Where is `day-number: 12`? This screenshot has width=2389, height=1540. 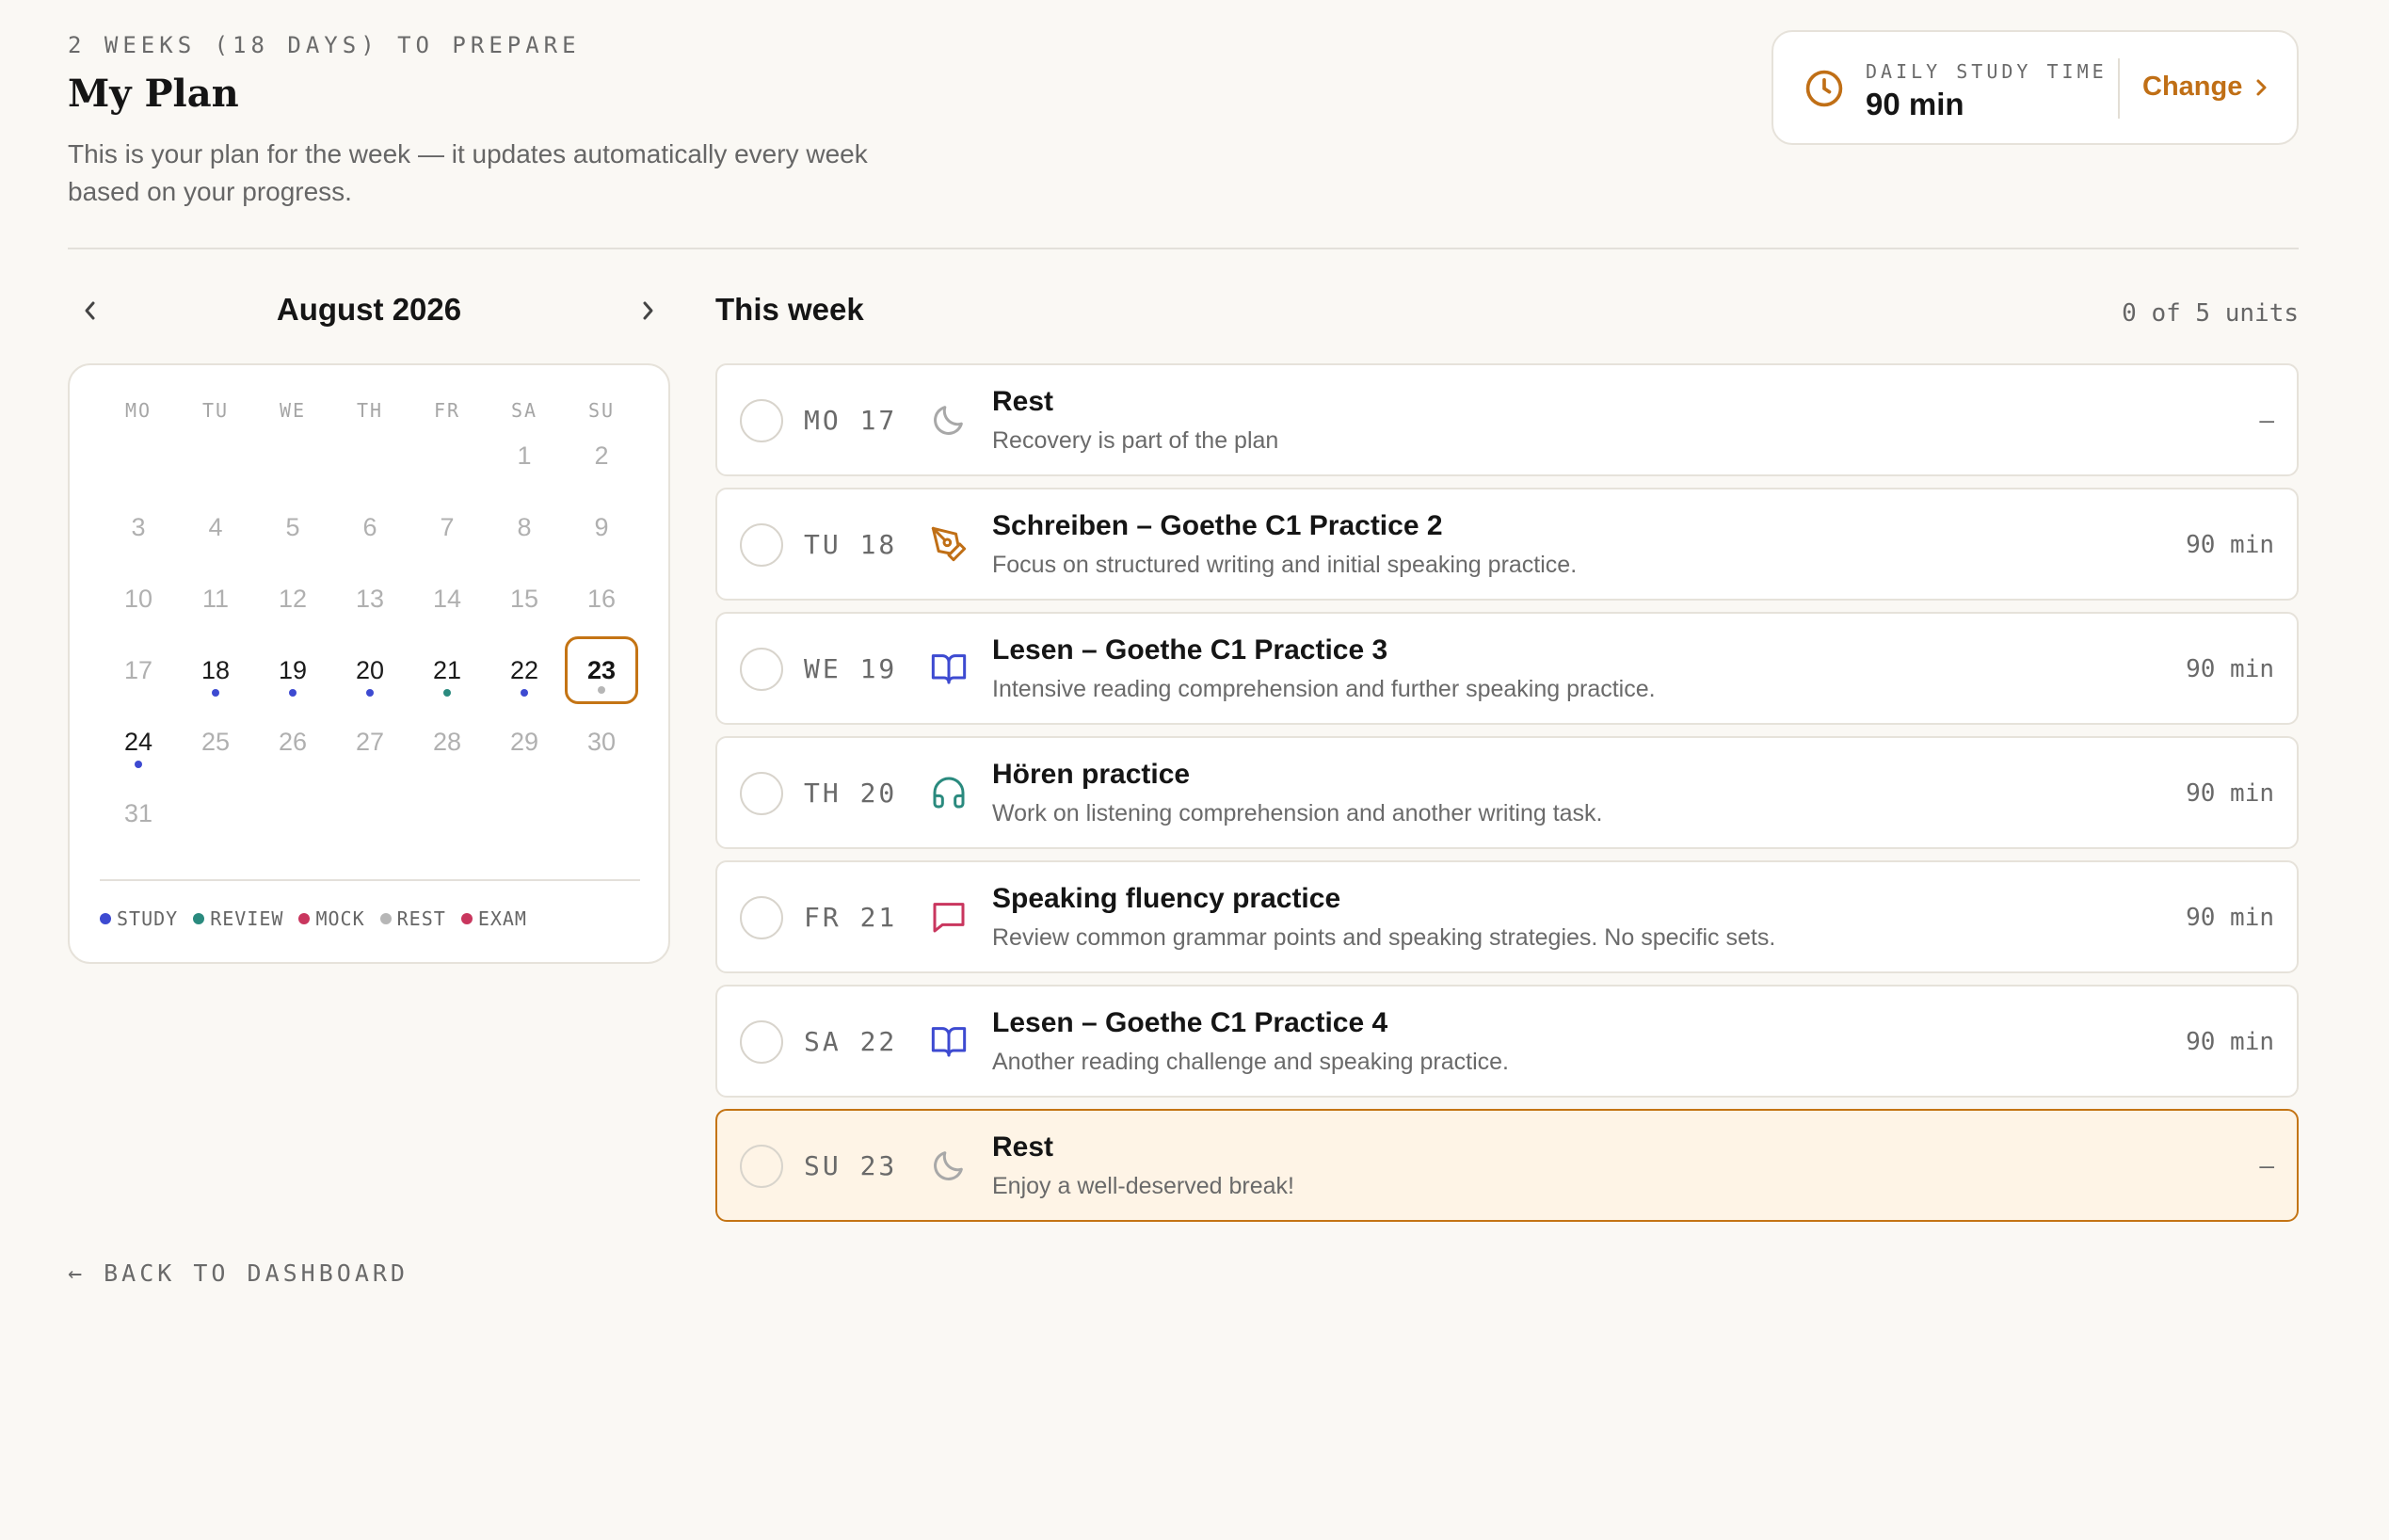
day-number: 12 is located at coordinates (293, 598).